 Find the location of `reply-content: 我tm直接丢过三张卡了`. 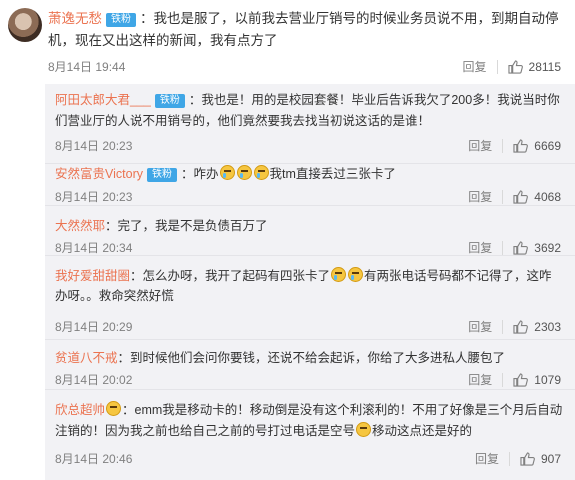

reply-content: 我tm直接丢过三张卡了 is located at coordinates (332, 174).